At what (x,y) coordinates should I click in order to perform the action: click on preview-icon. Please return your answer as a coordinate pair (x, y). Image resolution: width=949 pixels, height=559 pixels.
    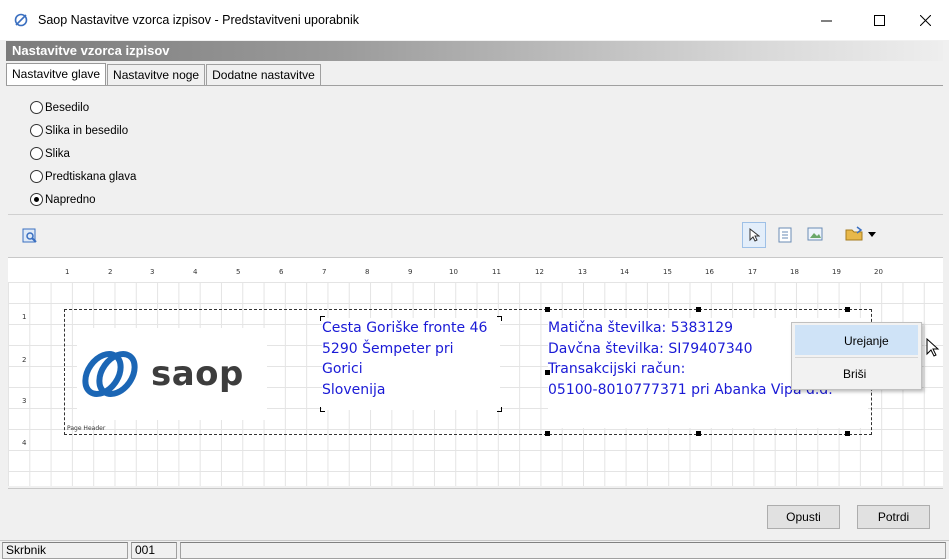
    Looking at the image, I should click on (30, 236).